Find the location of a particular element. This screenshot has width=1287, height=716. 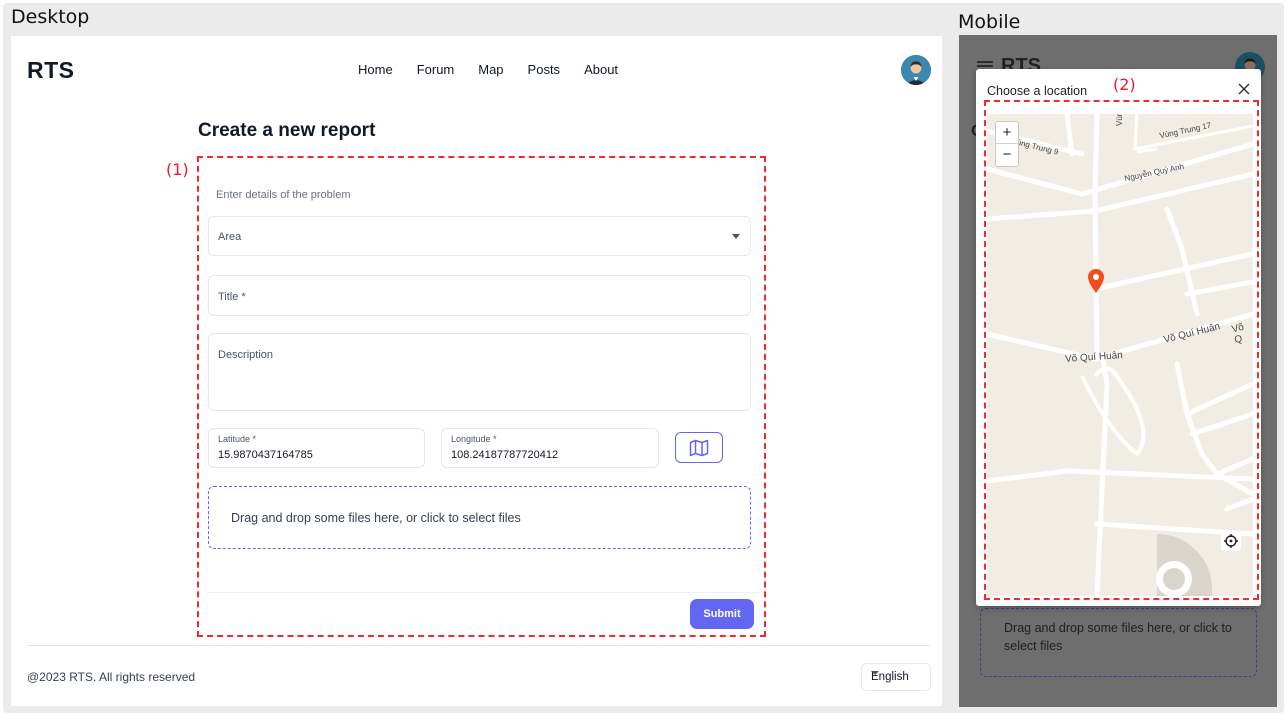

mobile-panel-label: Mobile is located at coordinates (989, 22).